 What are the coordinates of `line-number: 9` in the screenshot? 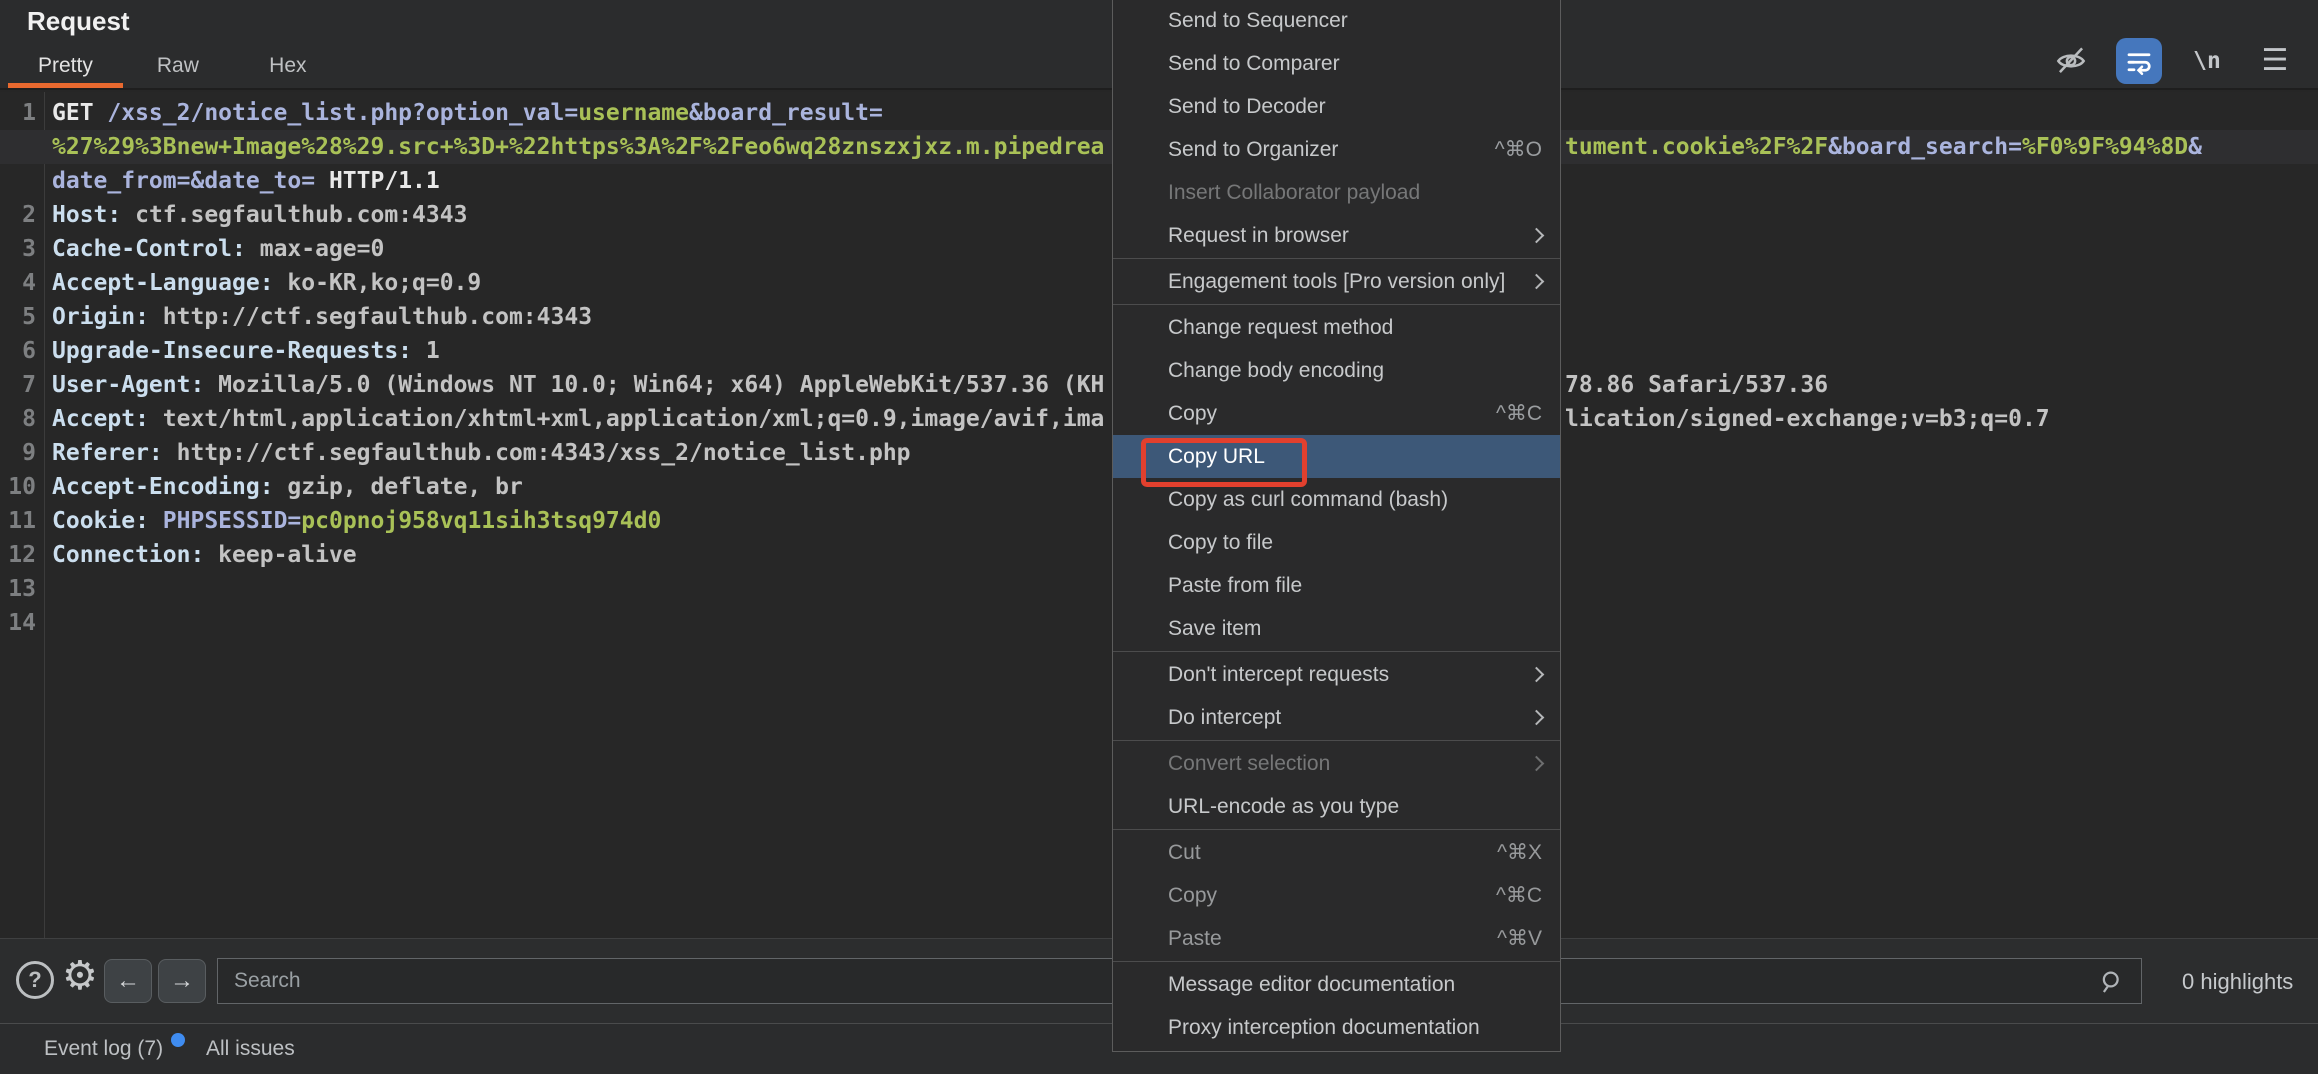 It's located at (29, 453).